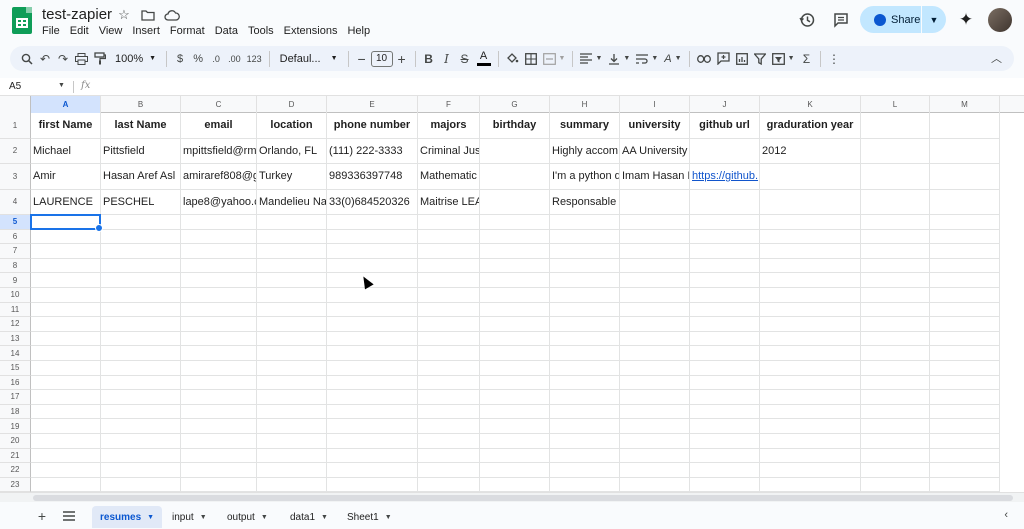 The width and height of the screenshot is (1024, 529). Describe the element at coordinates (966, 20) in the screenshot. I see `gemini-sparkle-icon: ✦` at that location.